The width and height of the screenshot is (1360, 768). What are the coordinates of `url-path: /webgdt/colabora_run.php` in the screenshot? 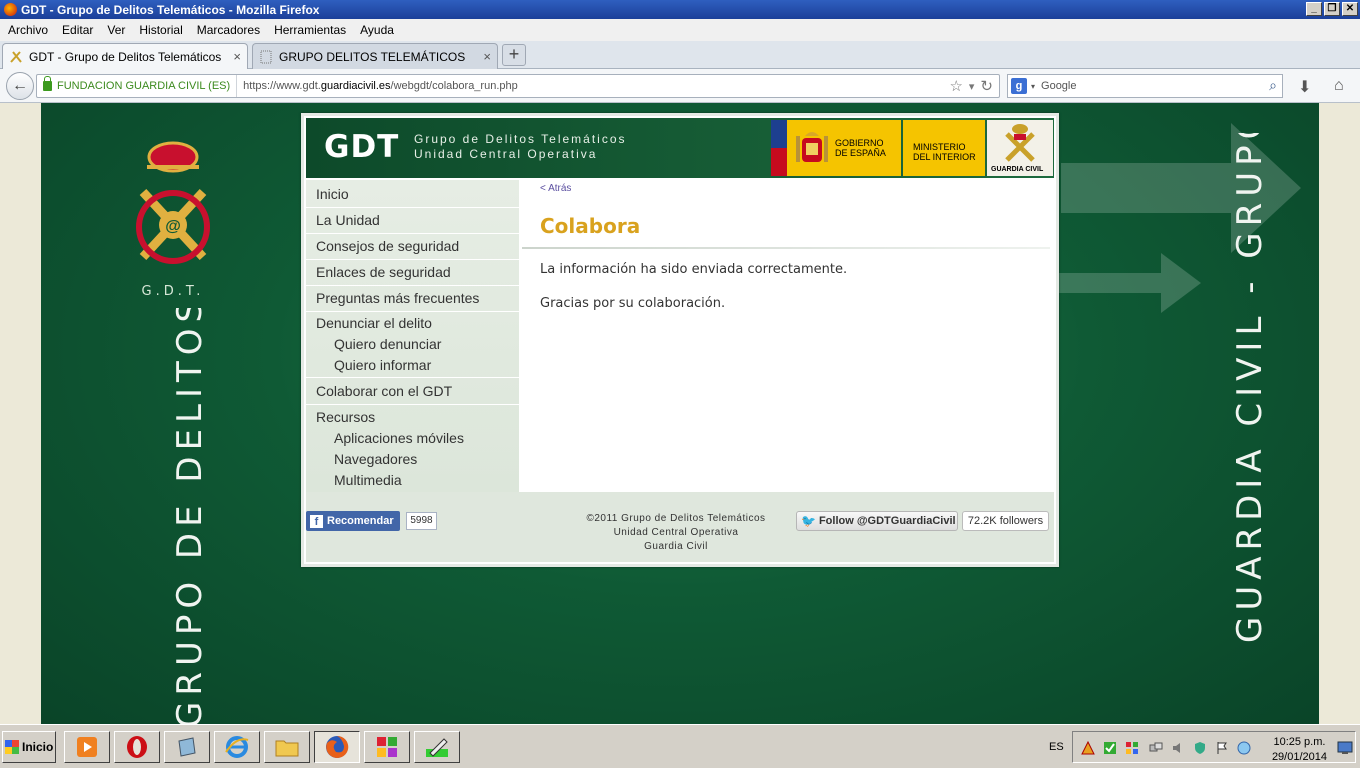 It's located at (454, 86).